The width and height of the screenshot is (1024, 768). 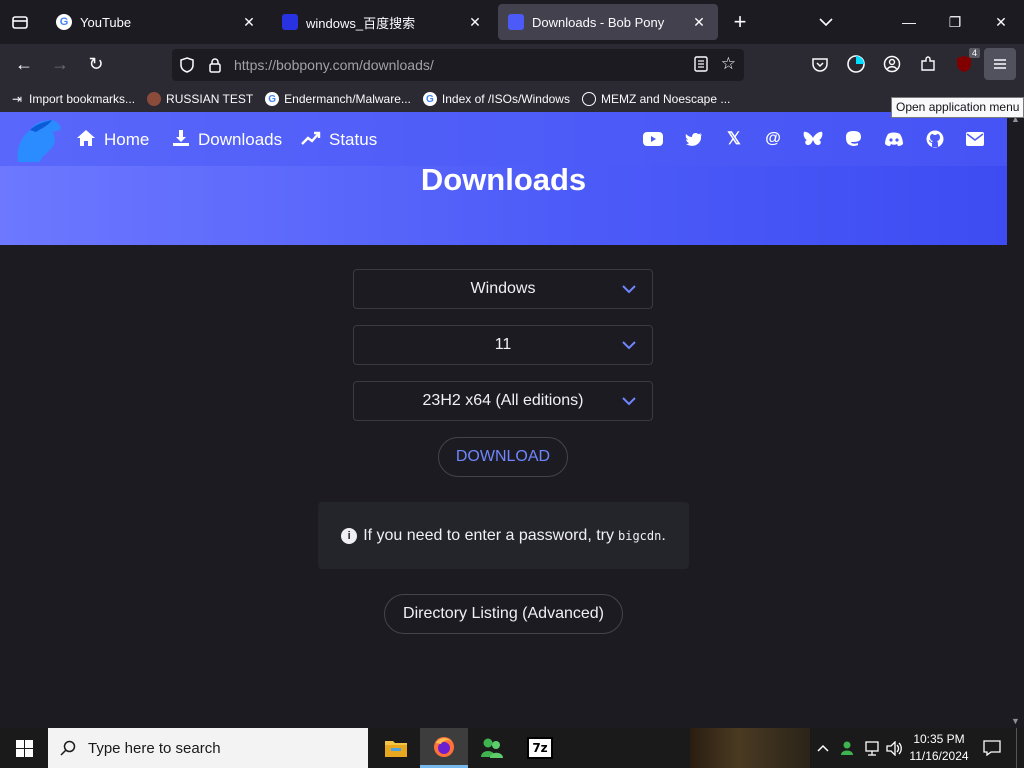 What do you see at coordinates (154, 99) in the screenshot?
I see `magnifier-icon` at bounding box center [154, 99].